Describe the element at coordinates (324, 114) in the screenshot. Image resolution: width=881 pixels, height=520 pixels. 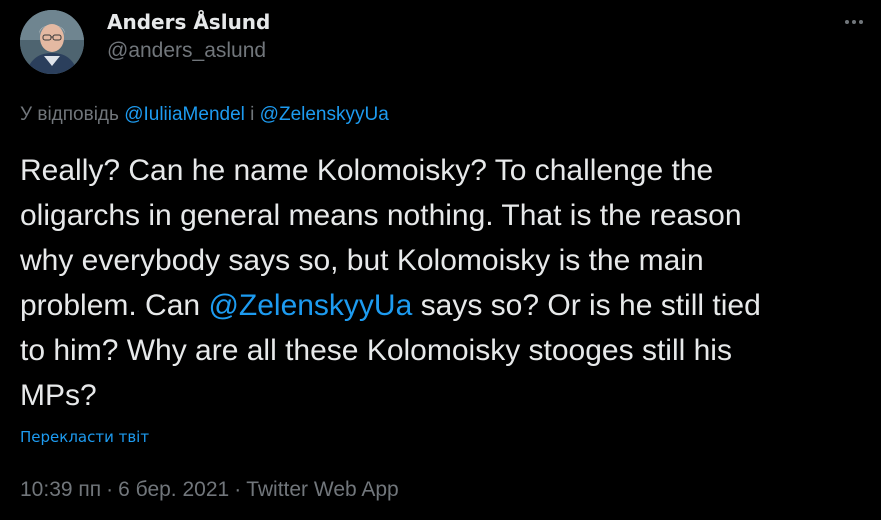
I see `reply-mention-zelenskyyua: @ZelenskyyUa` at that location.